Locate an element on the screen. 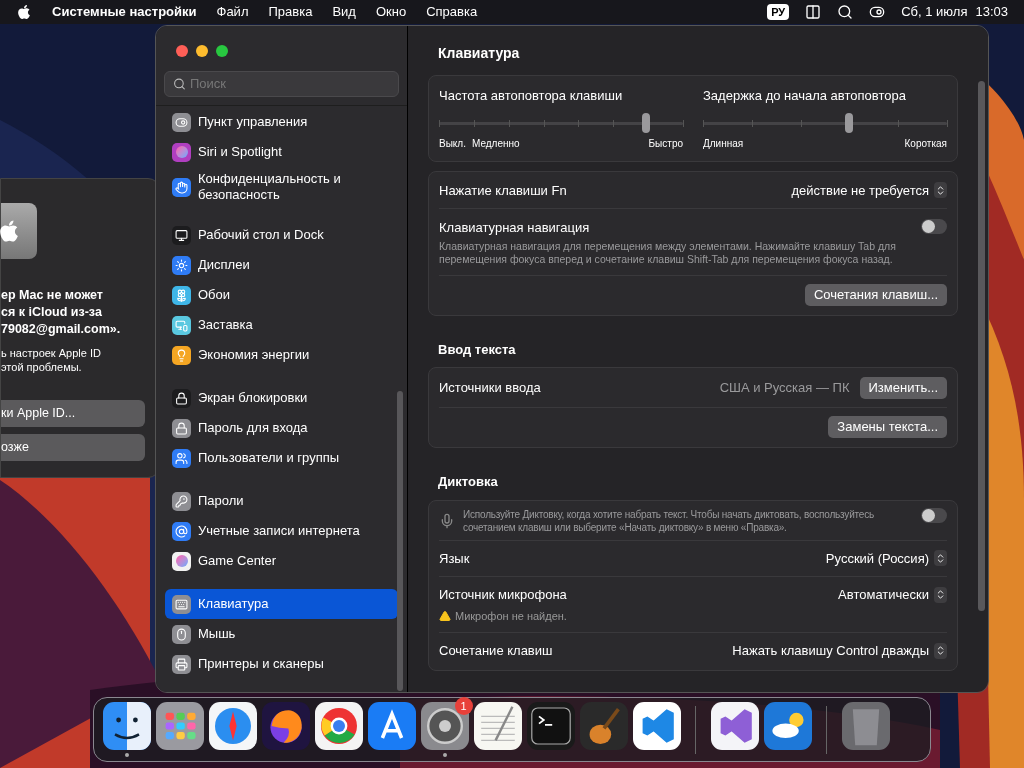 This screenshot has height=768, width=1024. slider-caption: Медленно is located at coordinates (495, 143).